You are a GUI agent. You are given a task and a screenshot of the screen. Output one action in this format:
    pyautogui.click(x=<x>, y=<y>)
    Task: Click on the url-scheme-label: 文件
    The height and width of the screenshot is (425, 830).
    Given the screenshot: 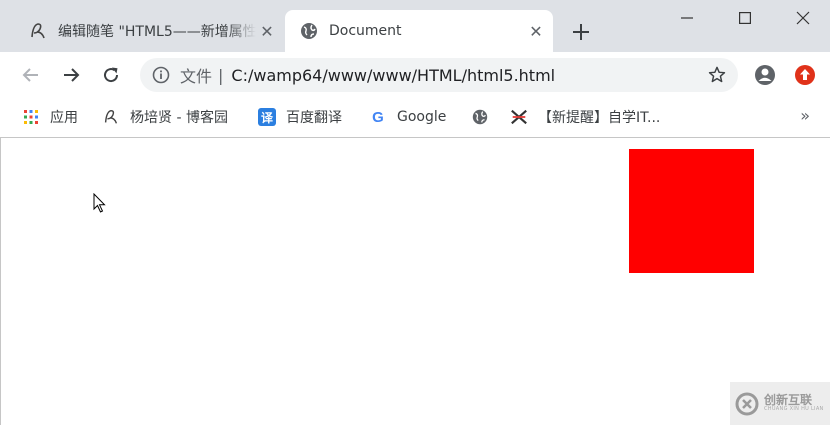 What is the action you would take?
    pyautogui.click(x=196, y=76)
    